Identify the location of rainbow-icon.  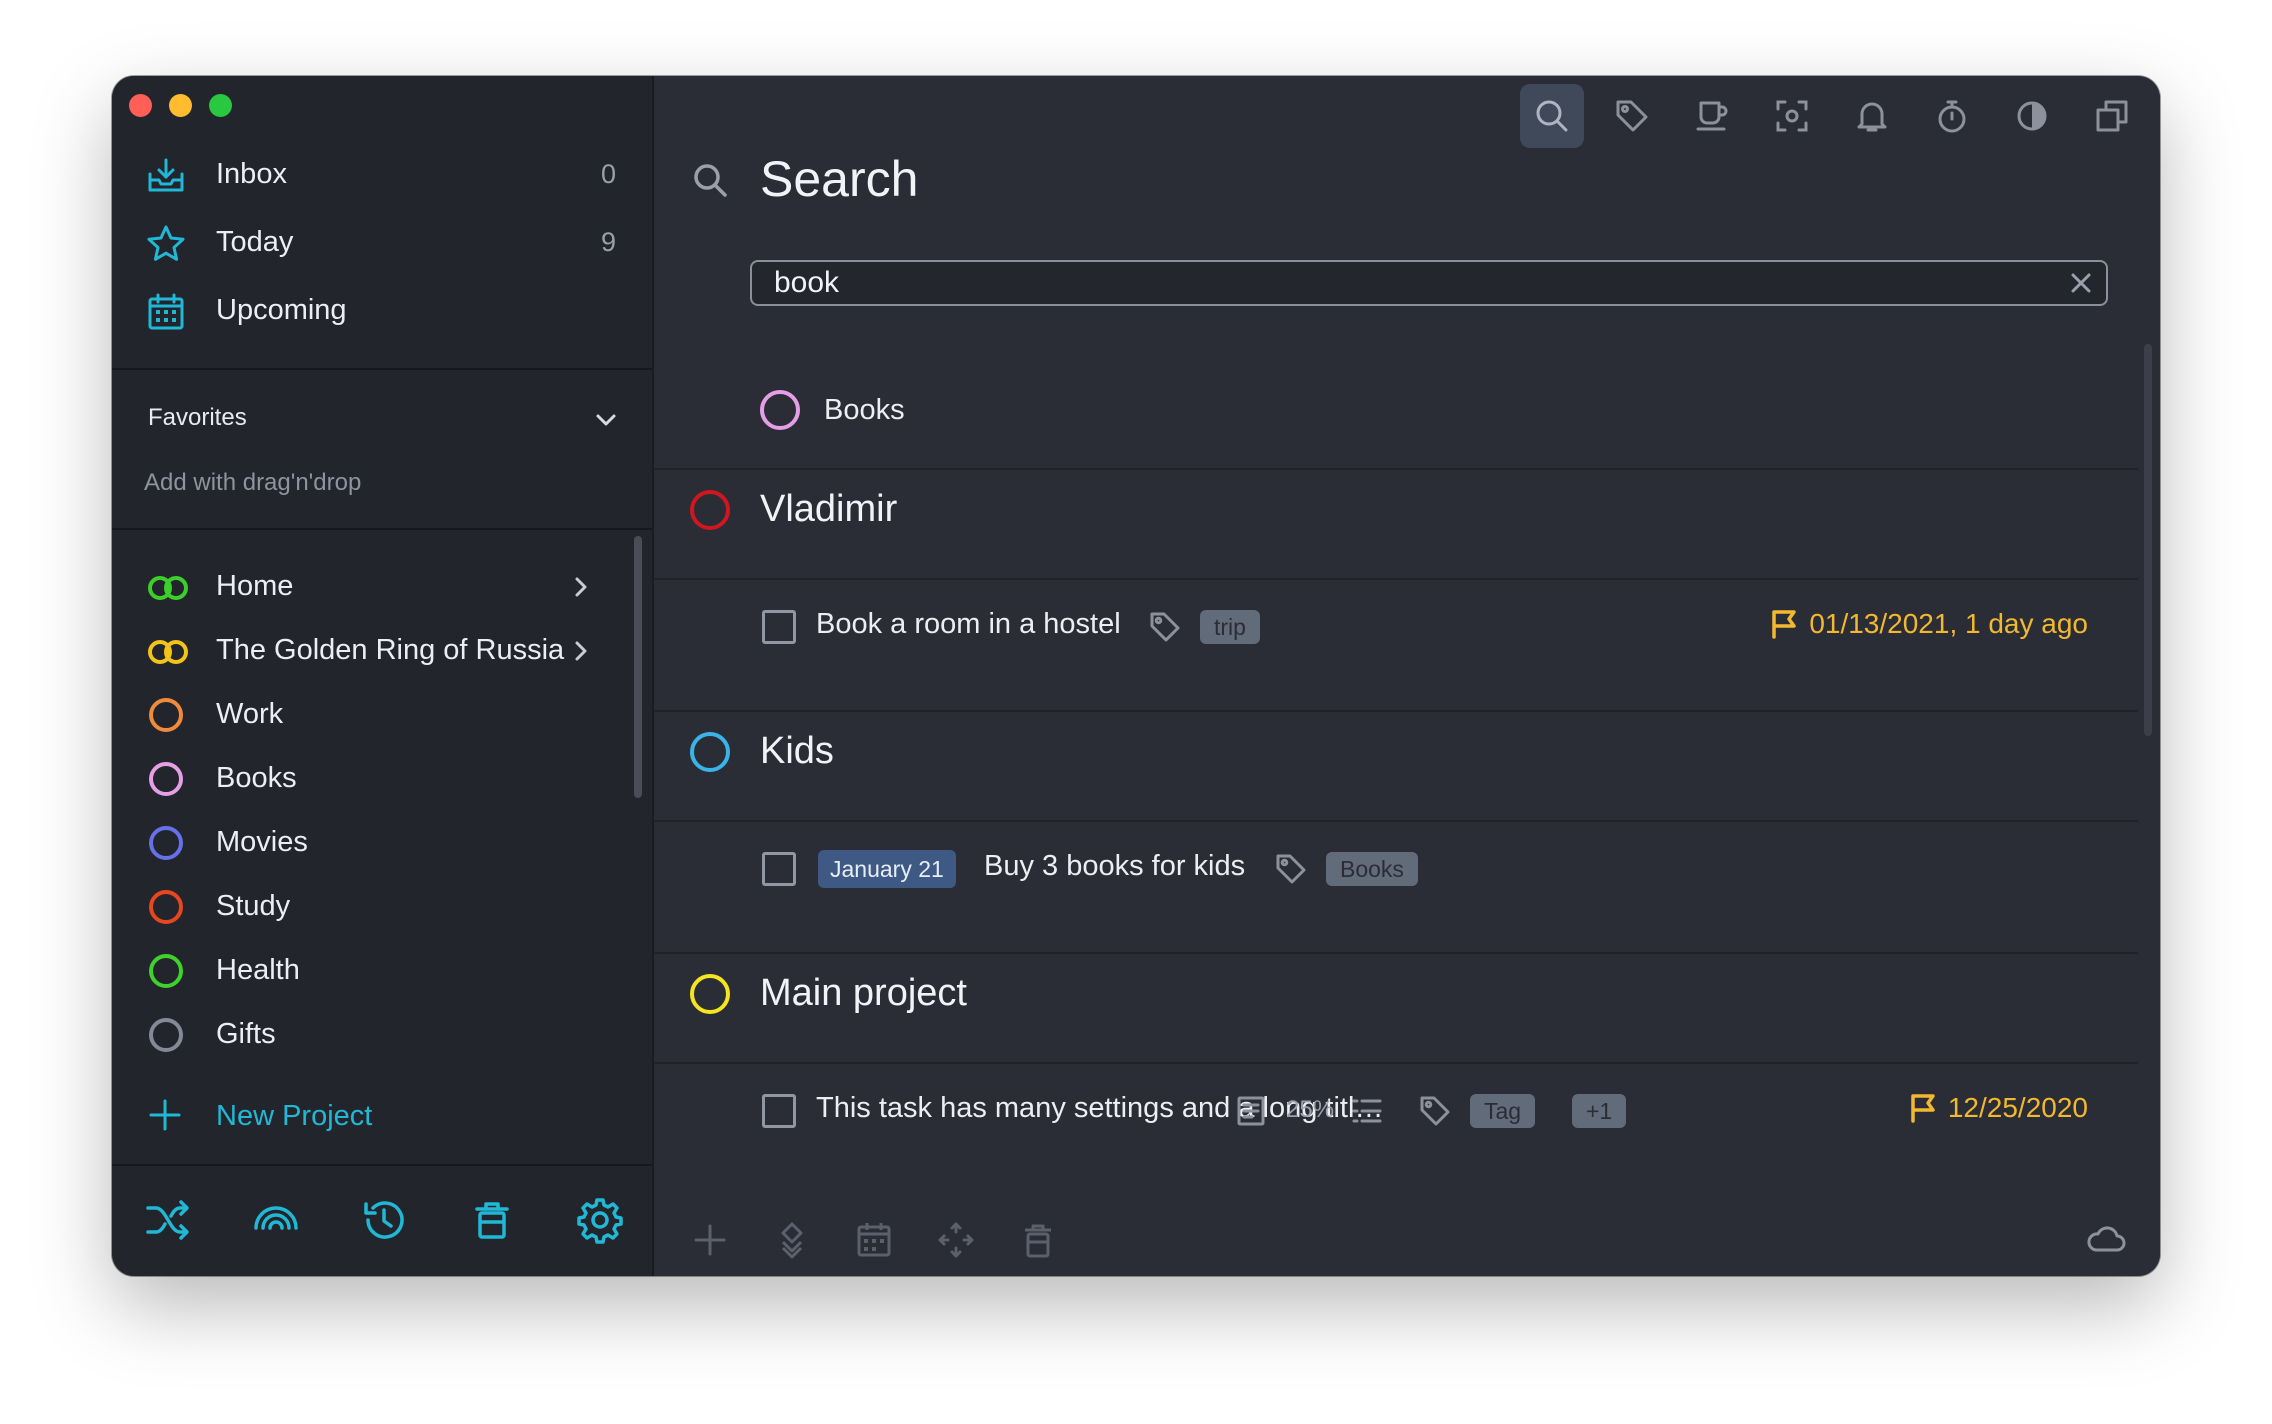
(276, 1220).